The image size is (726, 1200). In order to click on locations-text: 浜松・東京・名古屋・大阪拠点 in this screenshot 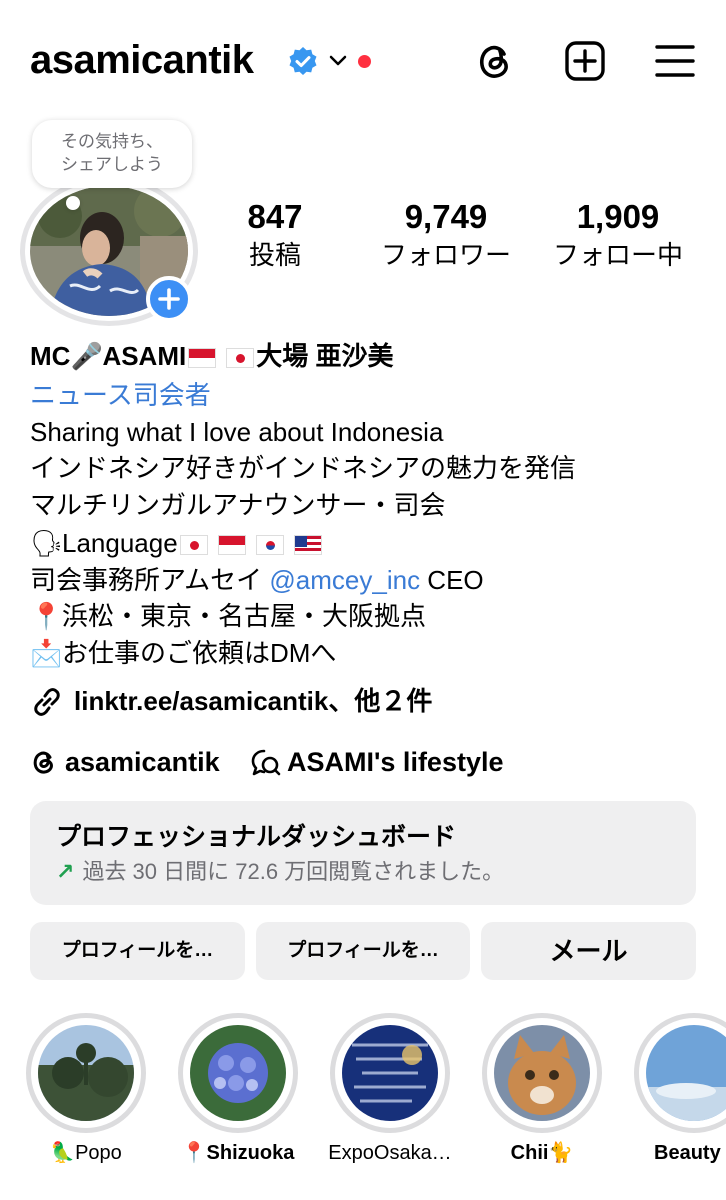, I will do `click(244, 616)`.